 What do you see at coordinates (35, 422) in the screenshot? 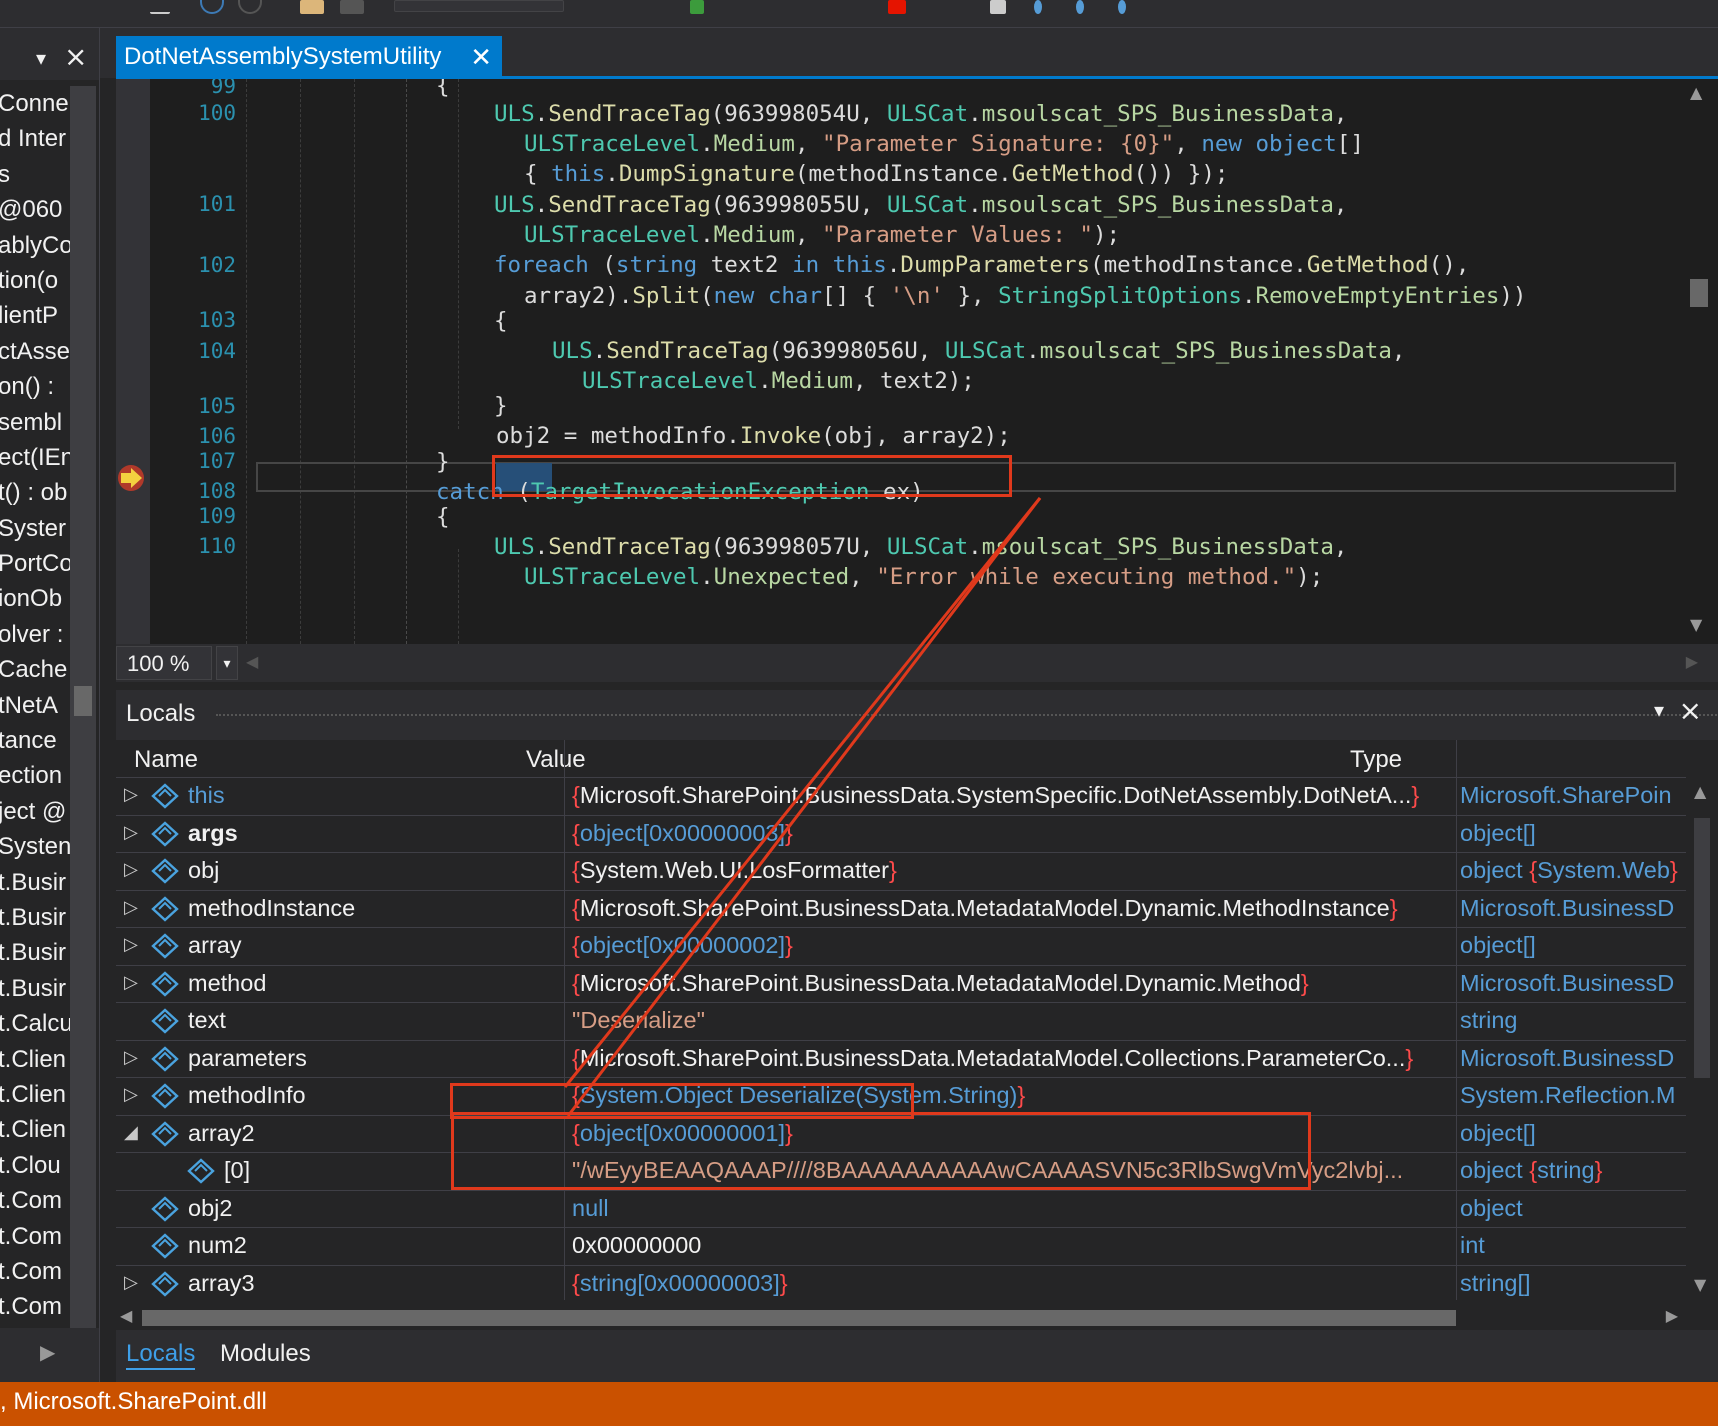
I see `left-panel-item: sembl` at bounding box center [35, 422].